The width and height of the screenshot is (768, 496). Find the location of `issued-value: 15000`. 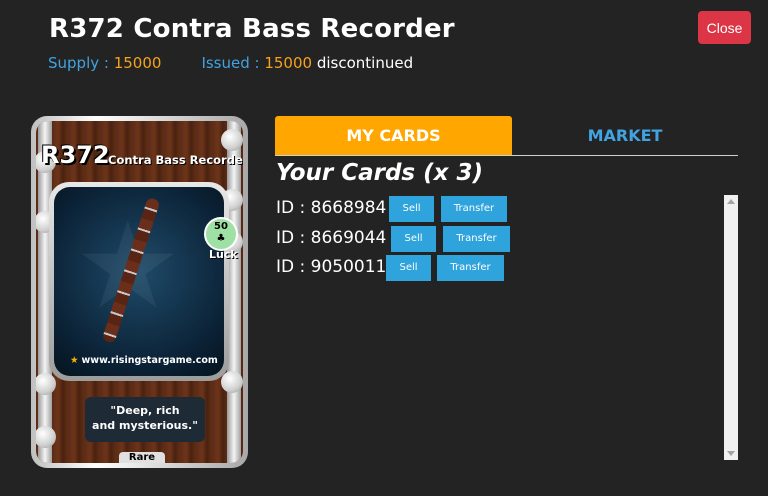

issued-value: 15000 is located at coordinates (288, 63).